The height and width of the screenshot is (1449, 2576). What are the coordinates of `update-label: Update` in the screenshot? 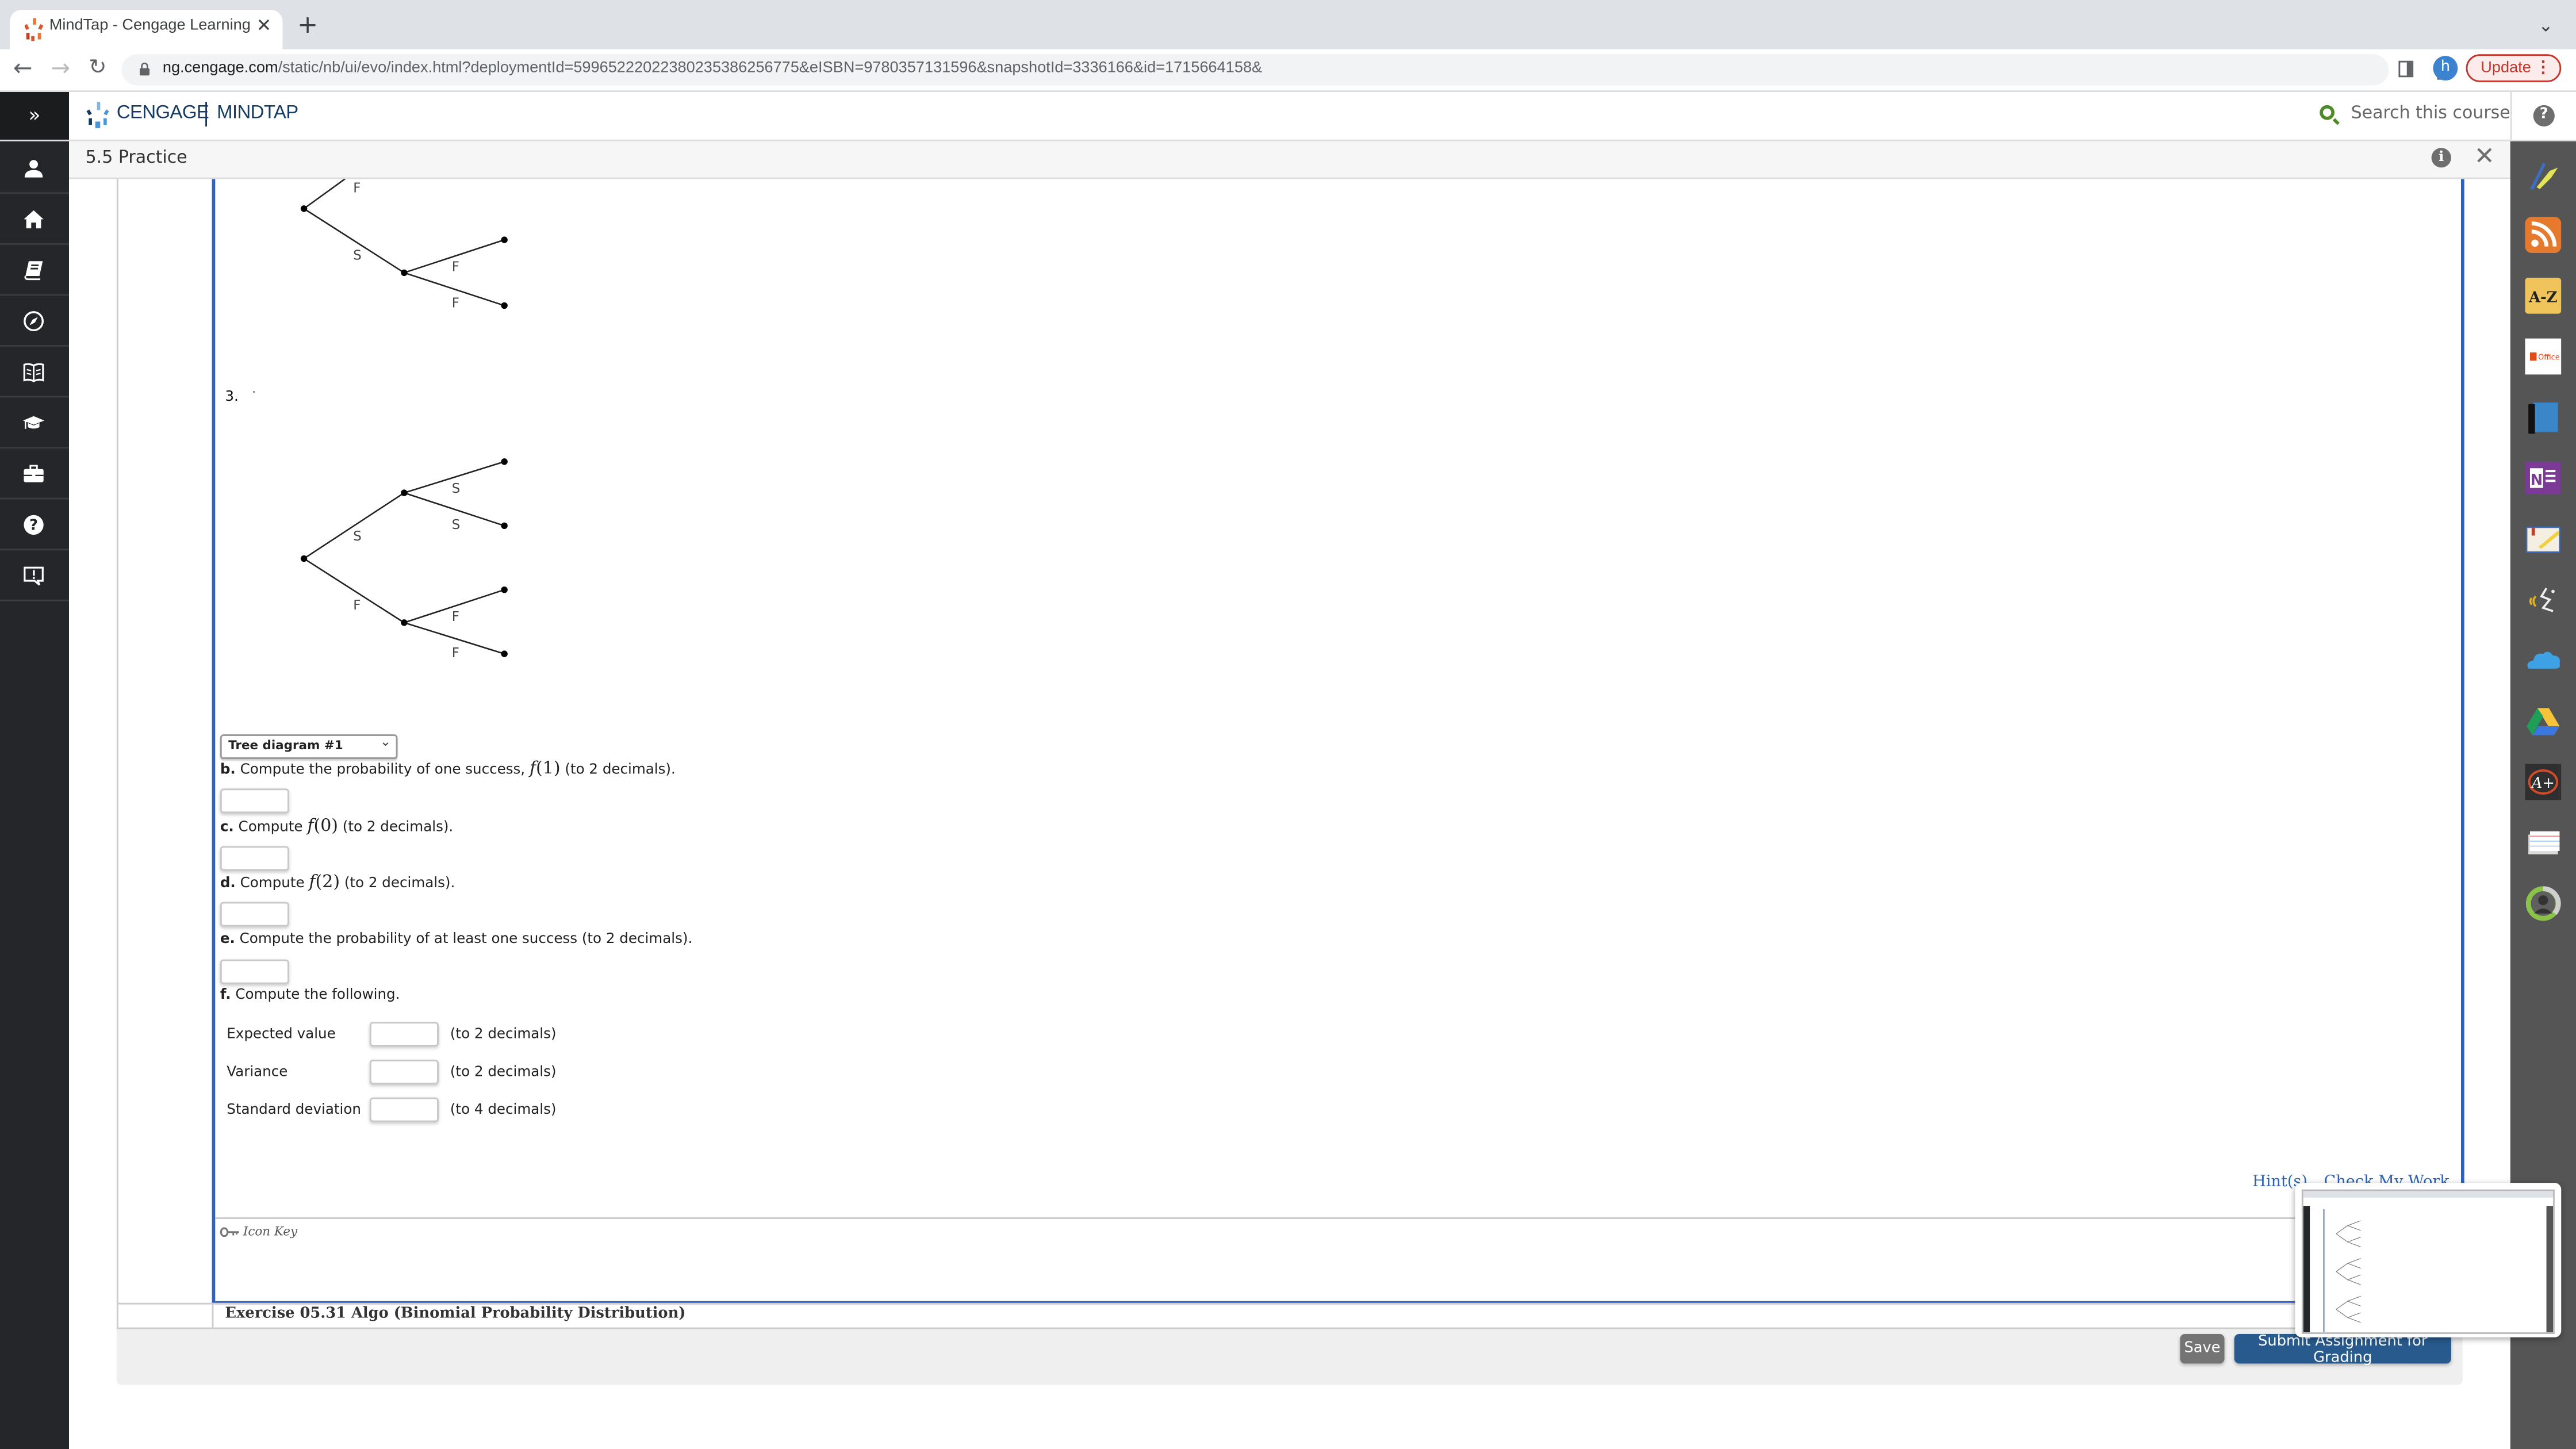 It's located at (2506, 68).